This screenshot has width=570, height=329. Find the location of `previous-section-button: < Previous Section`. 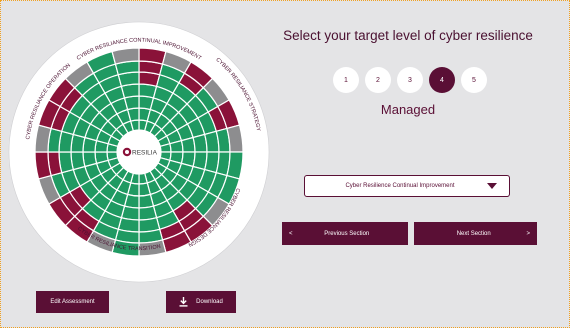

previous-section-button: < Previous Section is located at coordinates (345, 233).